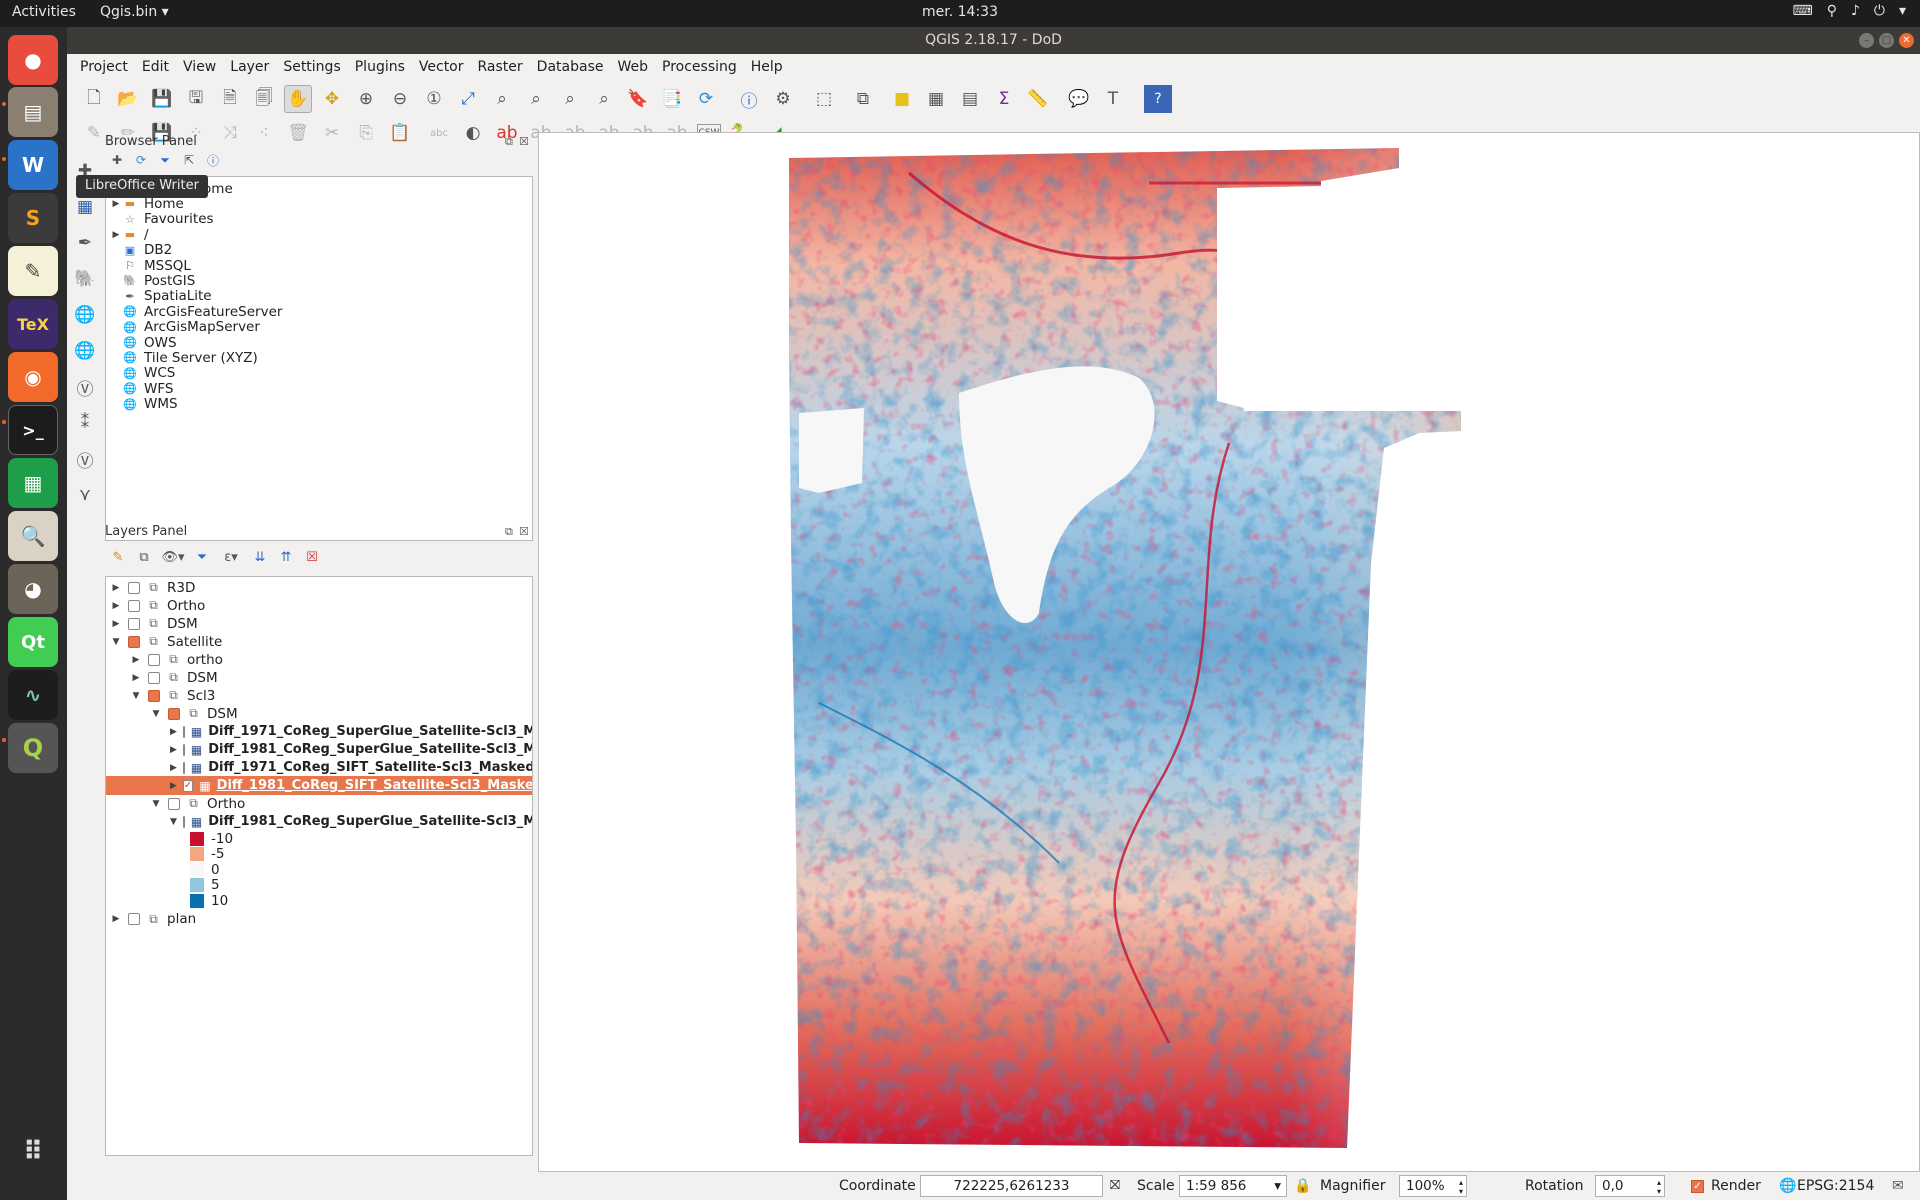 Image resolution: width=1920 pixels, height=1200 pixels. Describe the element at coordinates (319, 389) in the screenshot. I see `browser-item: 🌐 WFS` at that location.